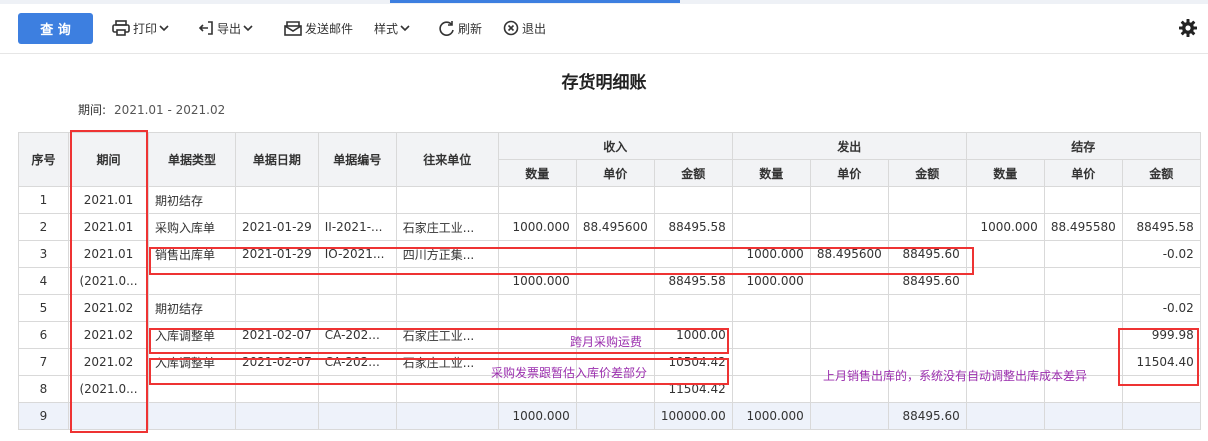 The image size is (1208, 441). What do you see at coordinates (693, 416) in the screenshot?
I see `in-amount-cell: 100000.00` at bounding box center [693, 416].